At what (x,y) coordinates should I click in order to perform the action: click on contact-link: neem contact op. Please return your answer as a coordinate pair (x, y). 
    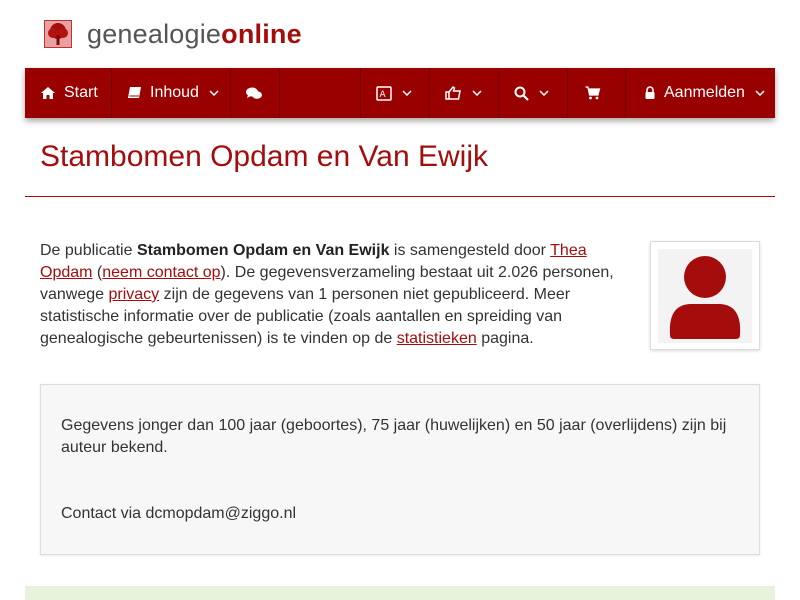
    Looking at the image, I should click on (161, 272).